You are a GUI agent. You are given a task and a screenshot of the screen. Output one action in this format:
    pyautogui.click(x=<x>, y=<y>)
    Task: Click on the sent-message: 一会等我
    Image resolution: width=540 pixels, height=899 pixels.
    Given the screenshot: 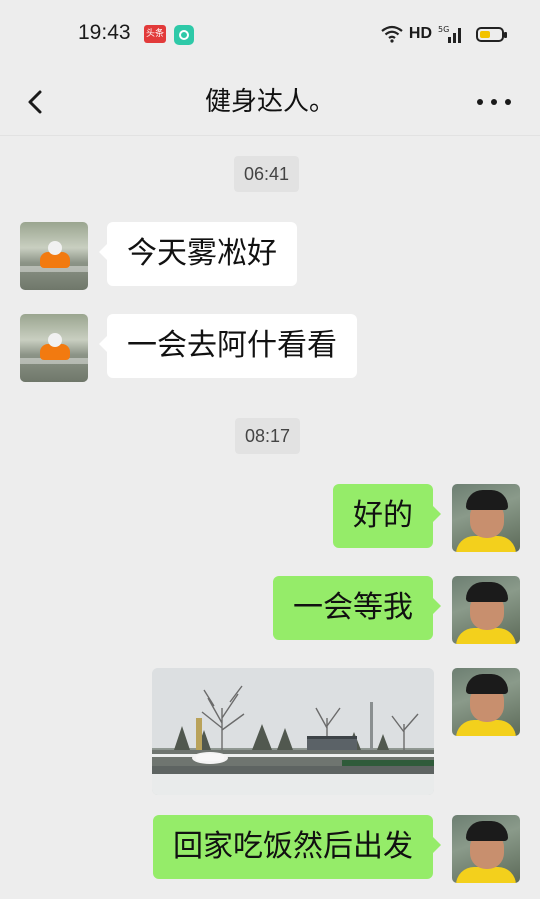 What is the action you would take?
    pyautogui.click(x=357, y=608)
    